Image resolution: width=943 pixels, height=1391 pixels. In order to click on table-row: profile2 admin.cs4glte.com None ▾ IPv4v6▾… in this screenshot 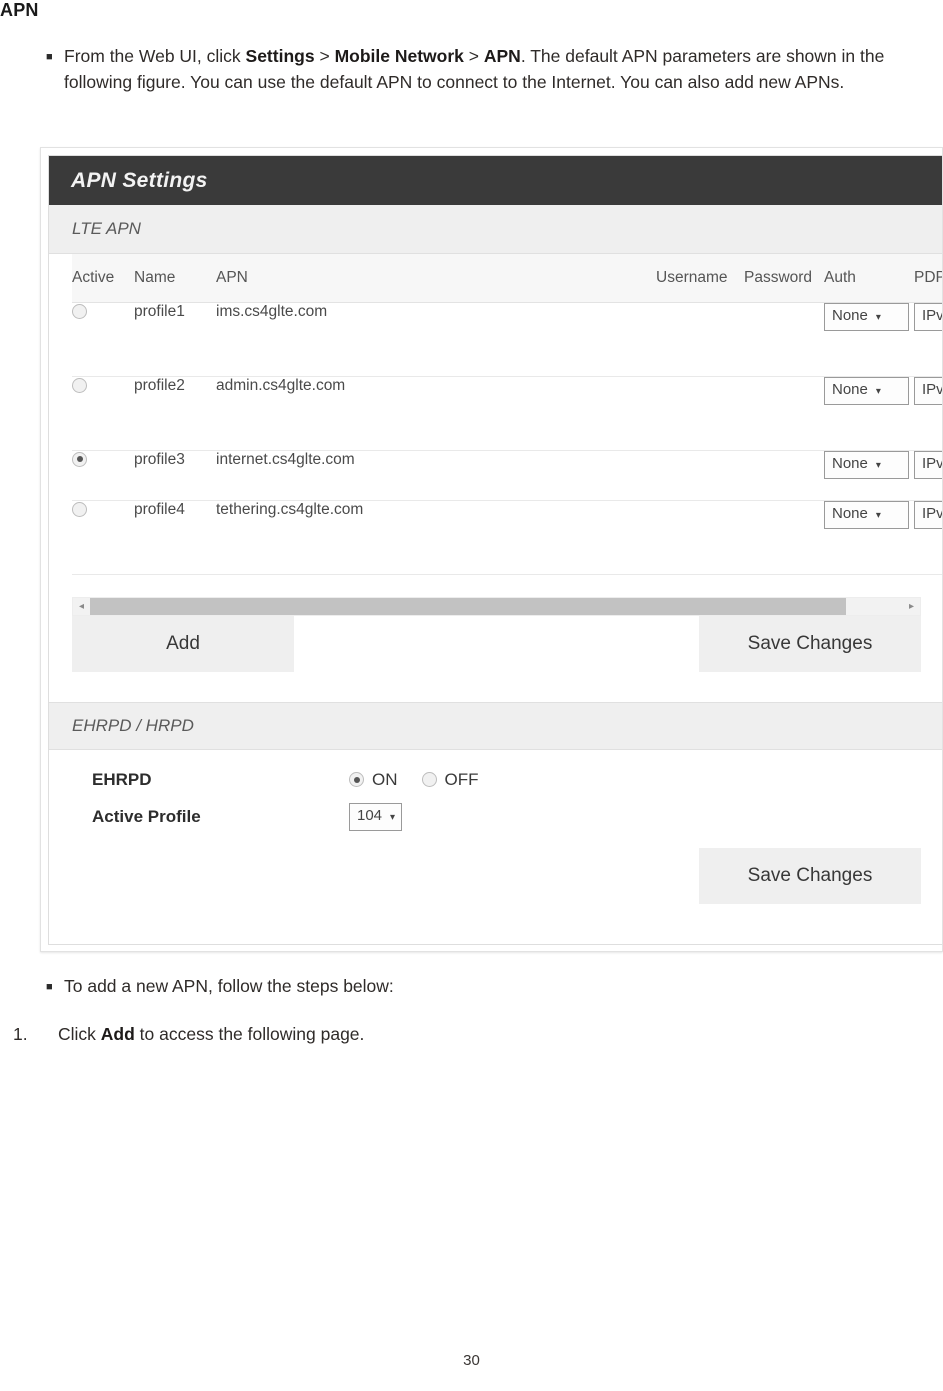, I will do `click(507, 413)`.